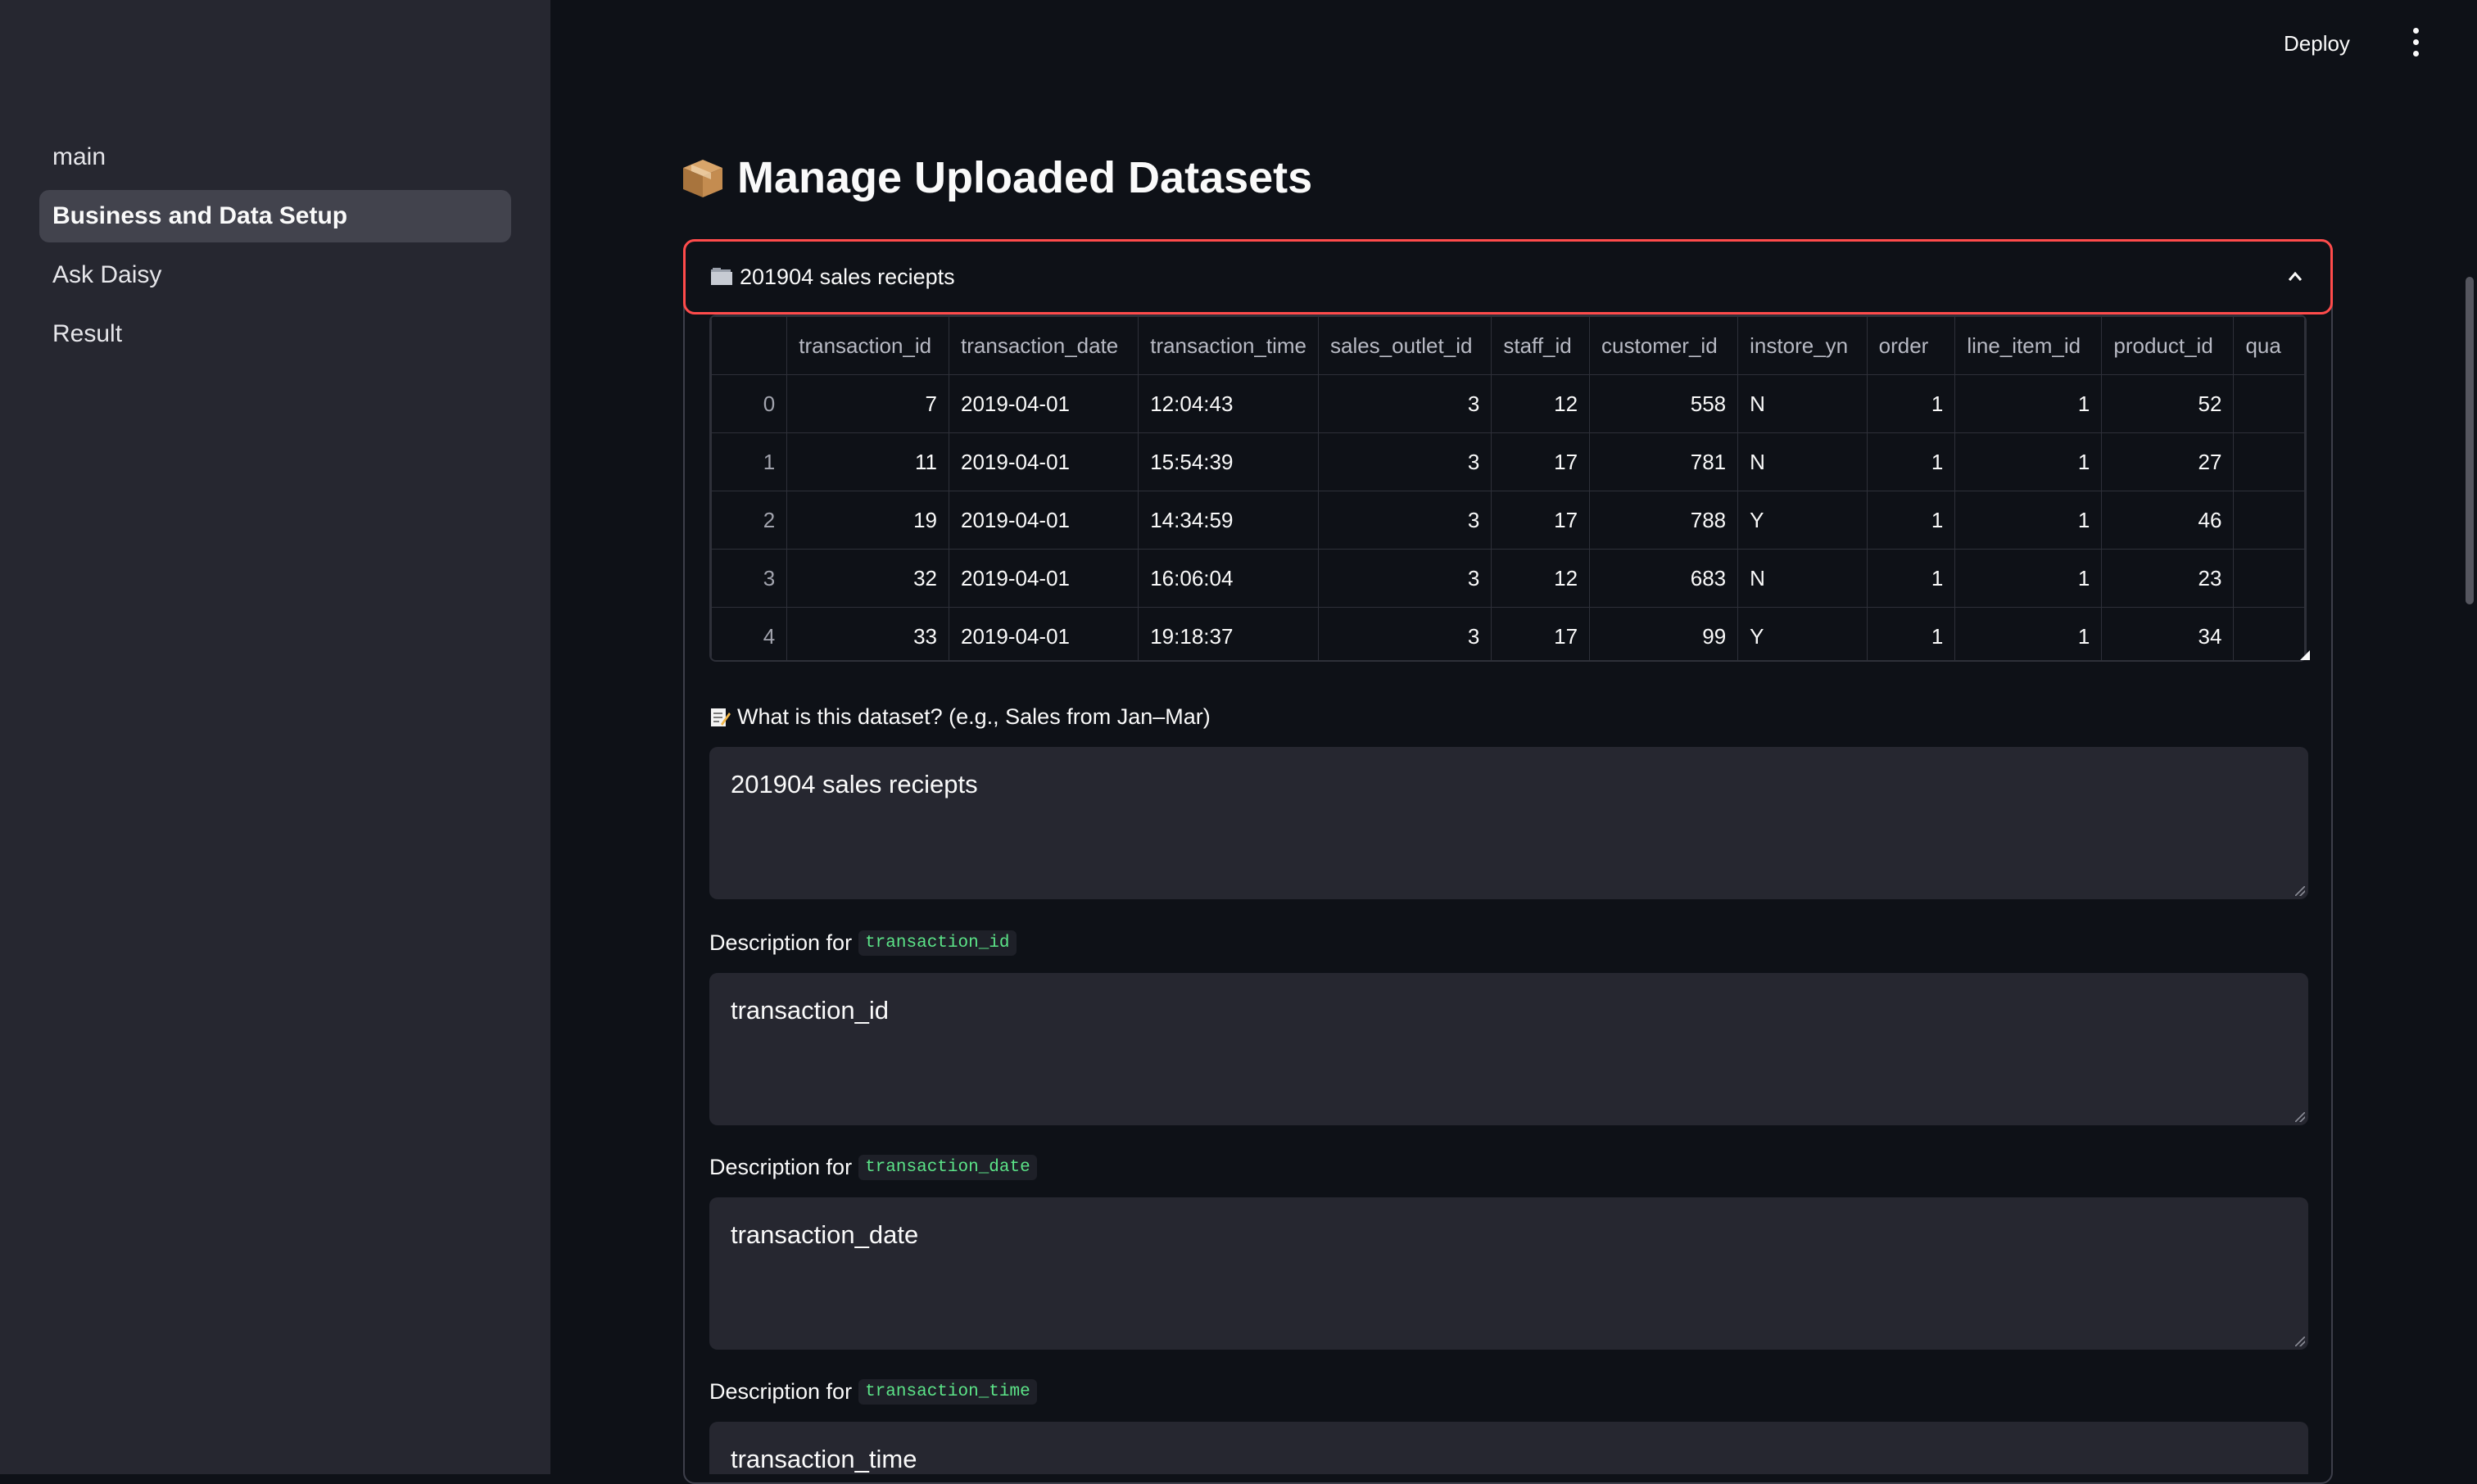 This screenshot has height=1484, width=2477. What do you see at coordinates (2305, 655) in the screenshot?
I see `dataframe-resize-handle` at bounding box center [2305, 655].